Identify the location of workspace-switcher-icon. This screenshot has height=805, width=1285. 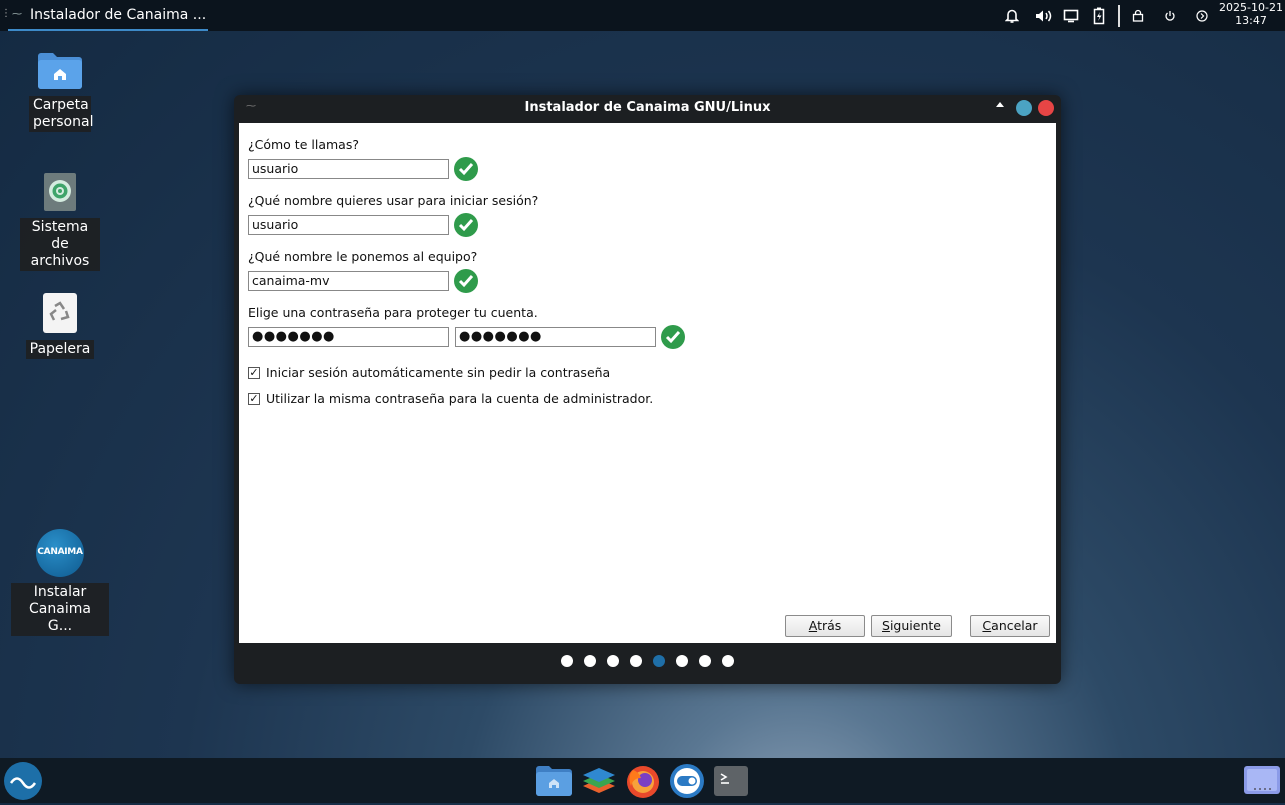
(1262, 782).